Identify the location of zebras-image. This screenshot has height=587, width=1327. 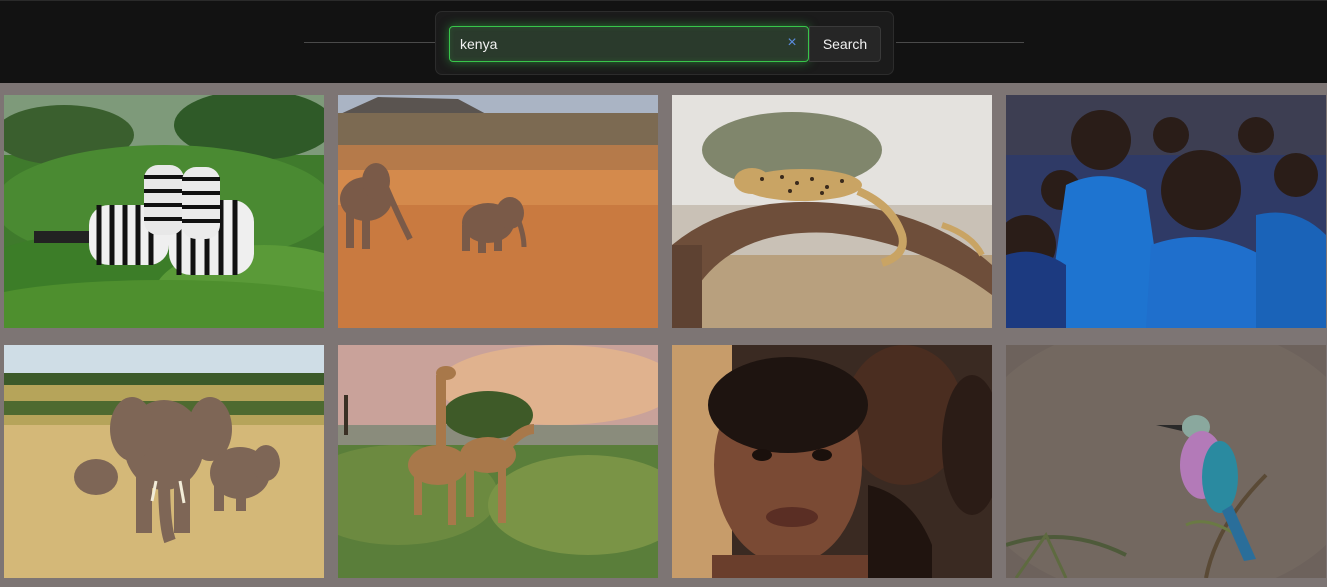
(164, 211).